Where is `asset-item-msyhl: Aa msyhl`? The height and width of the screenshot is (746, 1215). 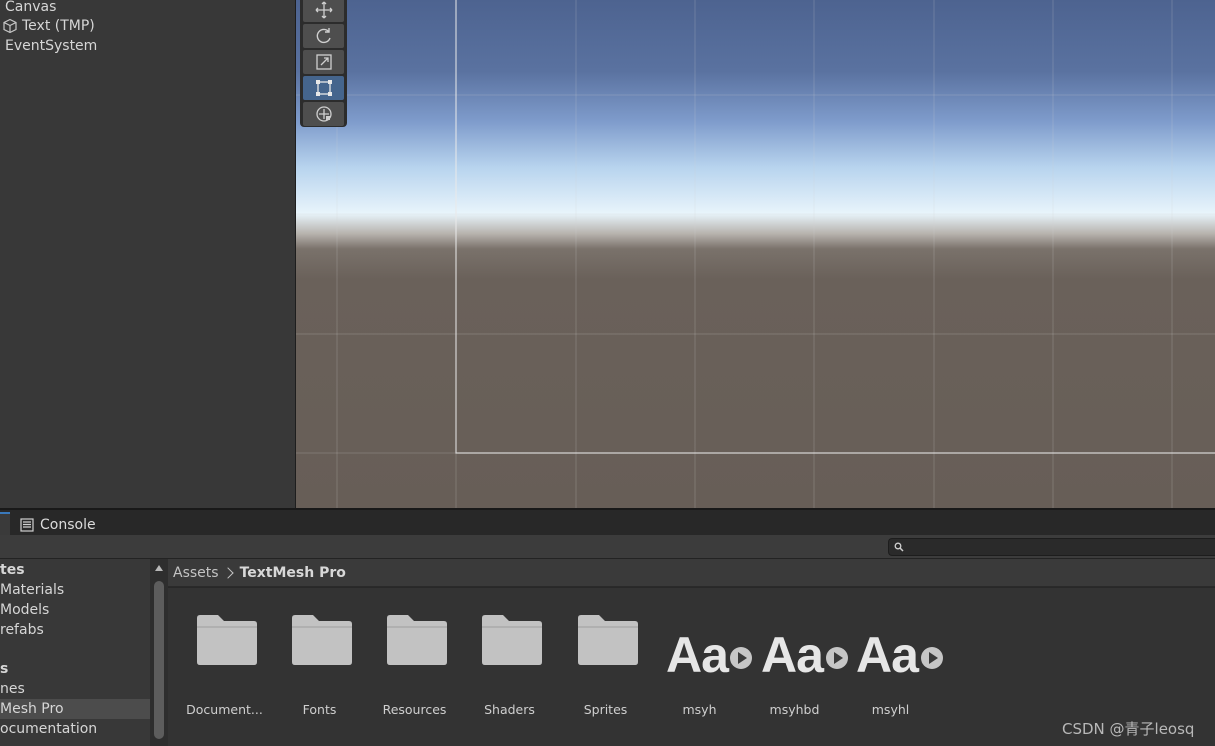
asset-item-msyhl: Aa msyhl is located at coordinates (893, 662).